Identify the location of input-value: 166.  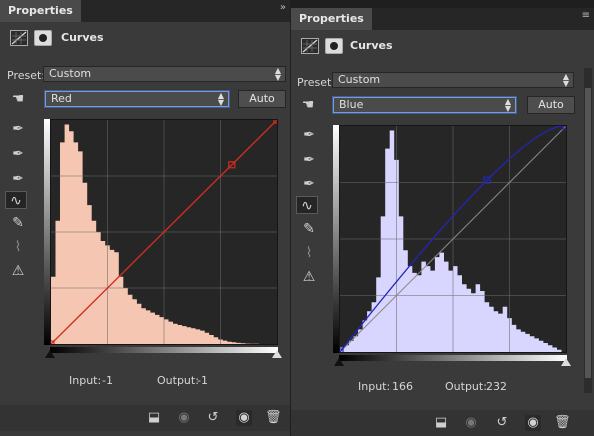
(402, 386).